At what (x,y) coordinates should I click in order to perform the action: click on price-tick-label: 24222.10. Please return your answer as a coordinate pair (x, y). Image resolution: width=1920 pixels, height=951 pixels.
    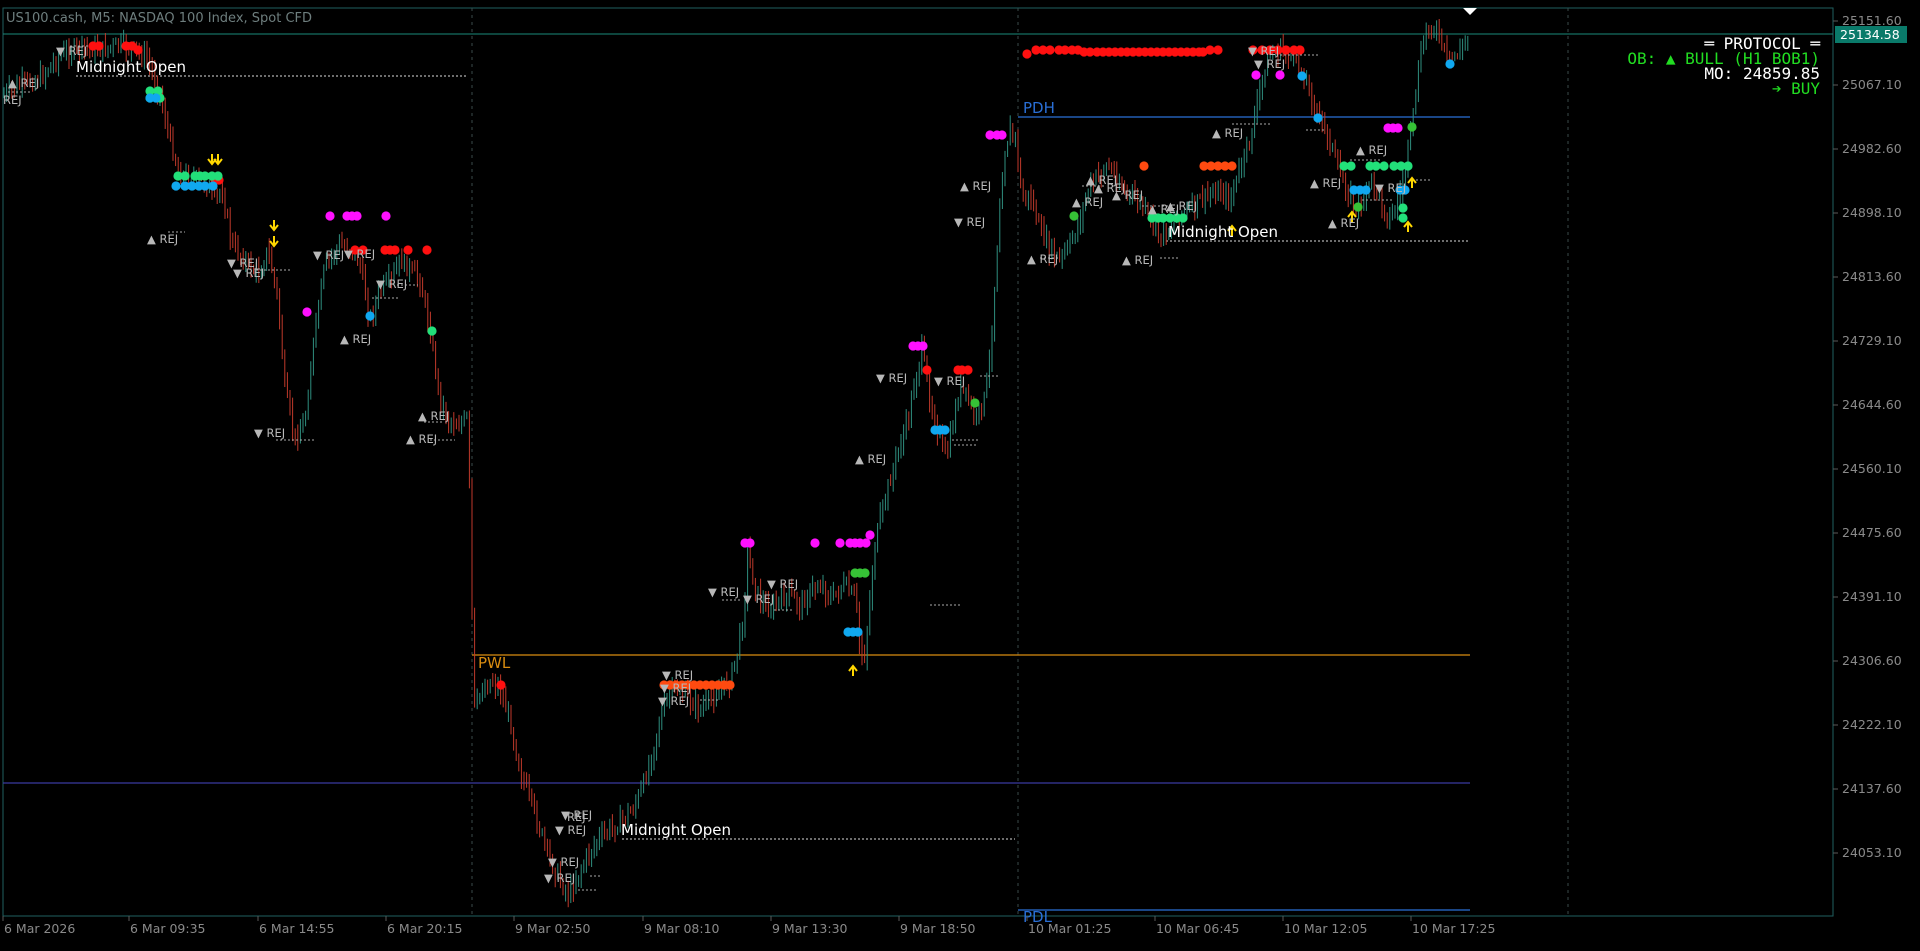
    Looking at the image, I should click on (1872, 724).